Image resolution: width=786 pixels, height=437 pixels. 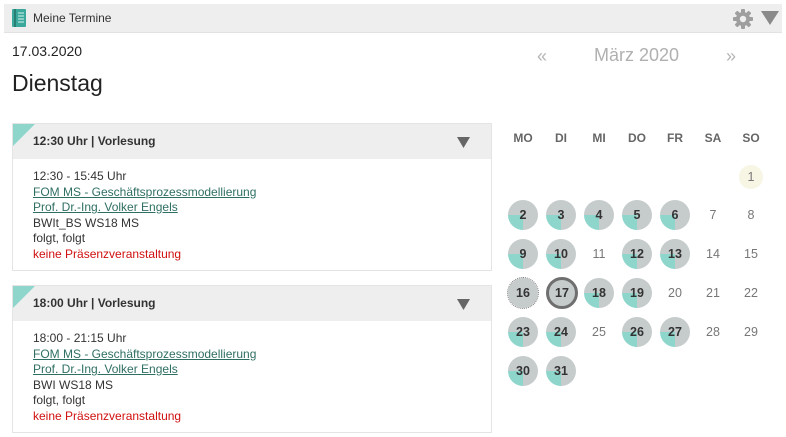 What do you see at coordinates (637, 215) in the screenshot?
I see `calendar-day-with-events: 5` at bounding box center [637, 215].